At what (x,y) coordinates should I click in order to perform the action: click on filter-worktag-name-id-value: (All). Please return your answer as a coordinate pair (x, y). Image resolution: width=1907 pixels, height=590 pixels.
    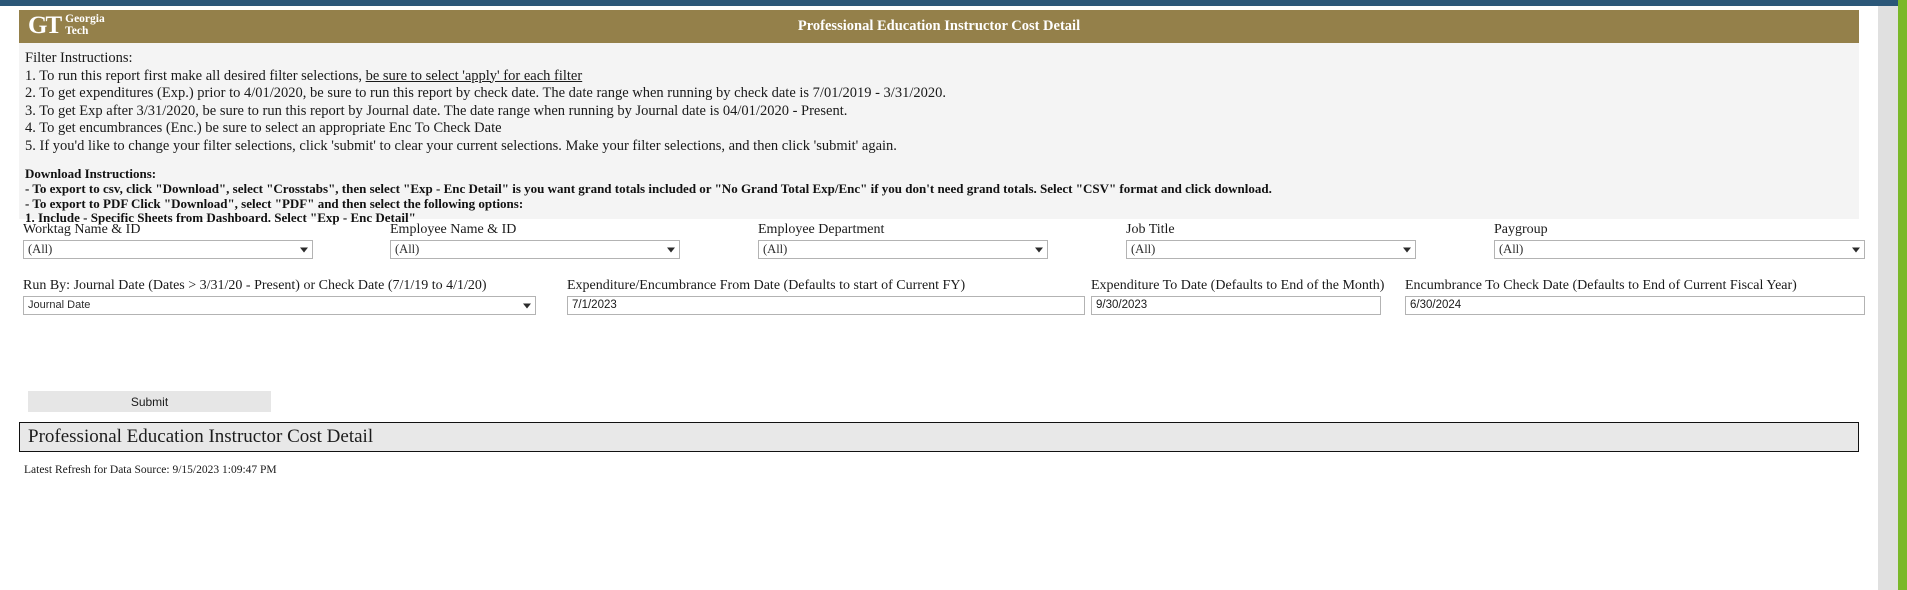
    Looking at the image, I should click on (40, 249).